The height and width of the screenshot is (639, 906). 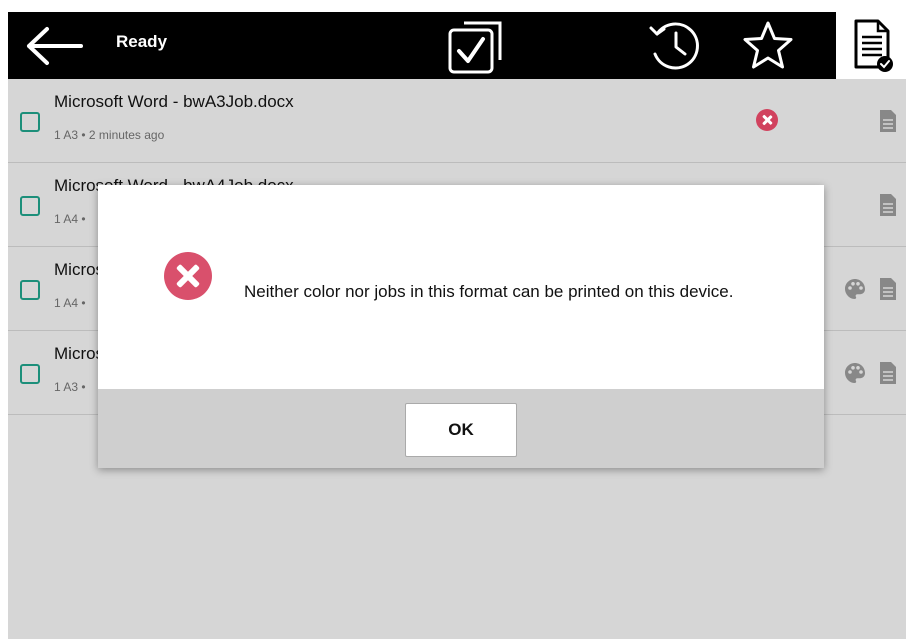 I want to click on star-icon, so click(x=768, y=44).